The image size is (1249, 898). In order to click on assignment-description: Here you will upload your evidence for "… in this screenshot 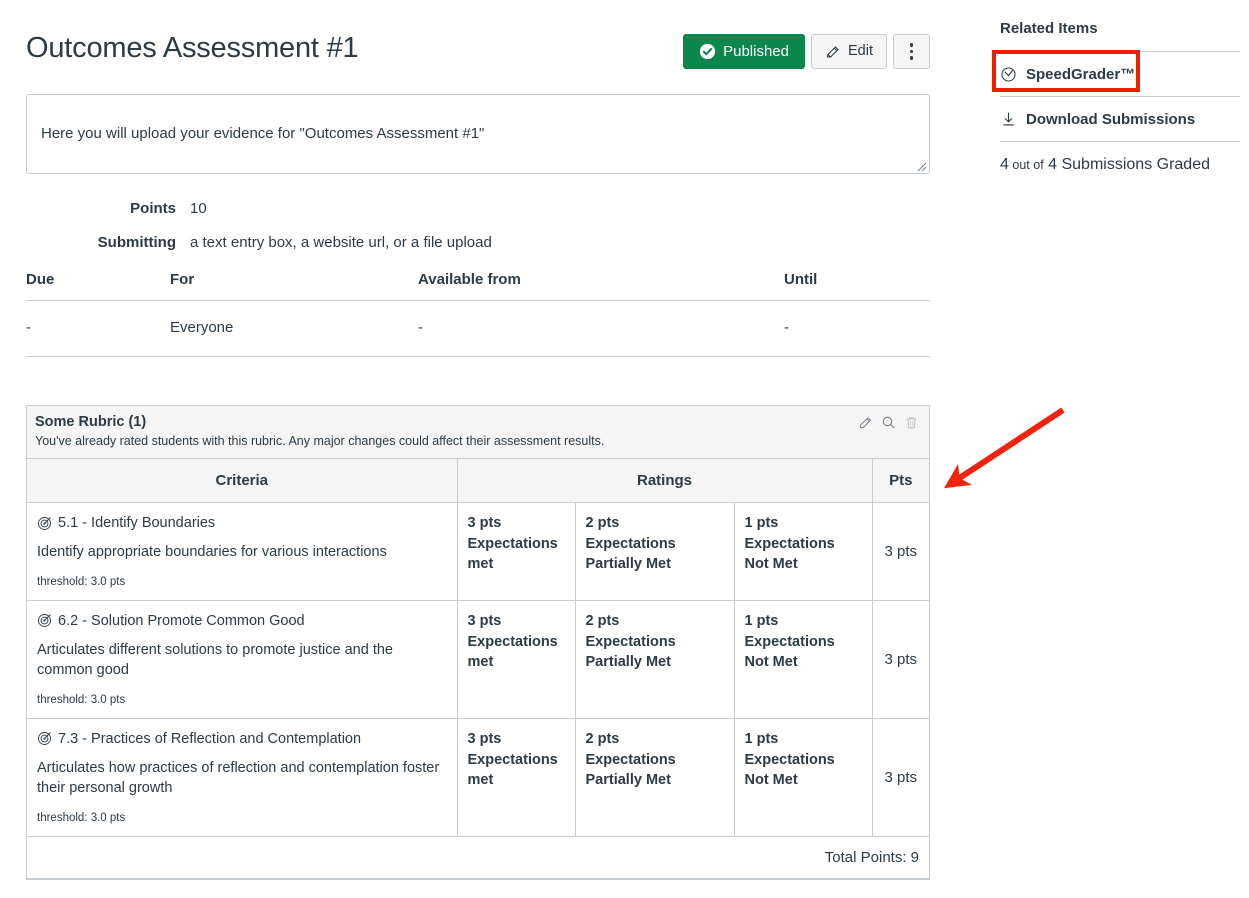, I will do `click(478, 134)`.